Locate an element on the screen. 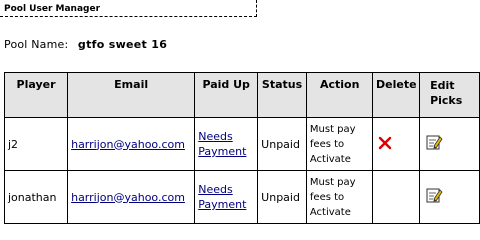  player-cell: jonathan is located at coordinates (36, 197).